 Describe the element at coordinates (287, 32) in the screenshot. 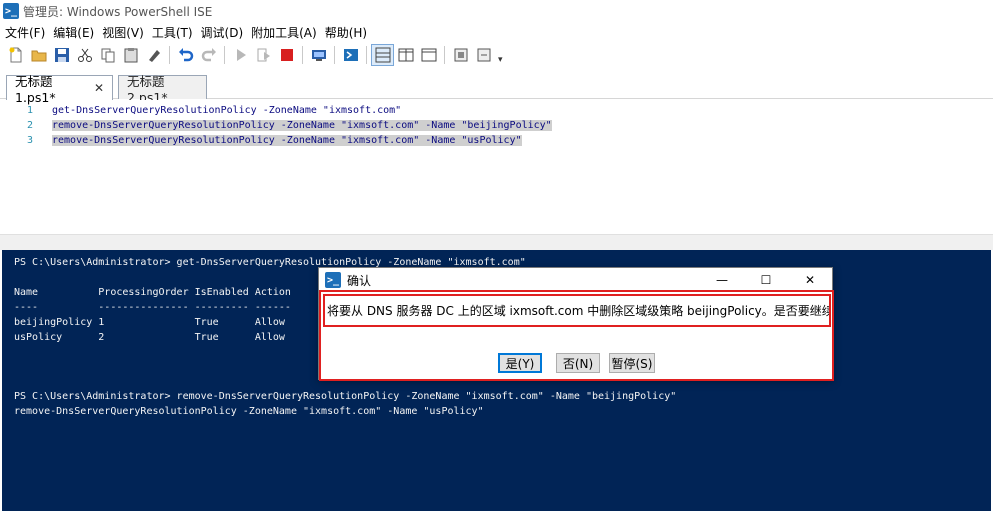

I see `menu-addons: 附加工具(A)` at that location.